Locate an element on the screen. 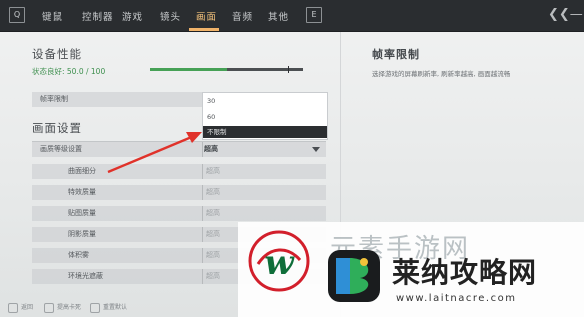 The height and width of the screenshot is (317, 584). device-performance-title: 设备性能 is located at coordinates (57, 54).